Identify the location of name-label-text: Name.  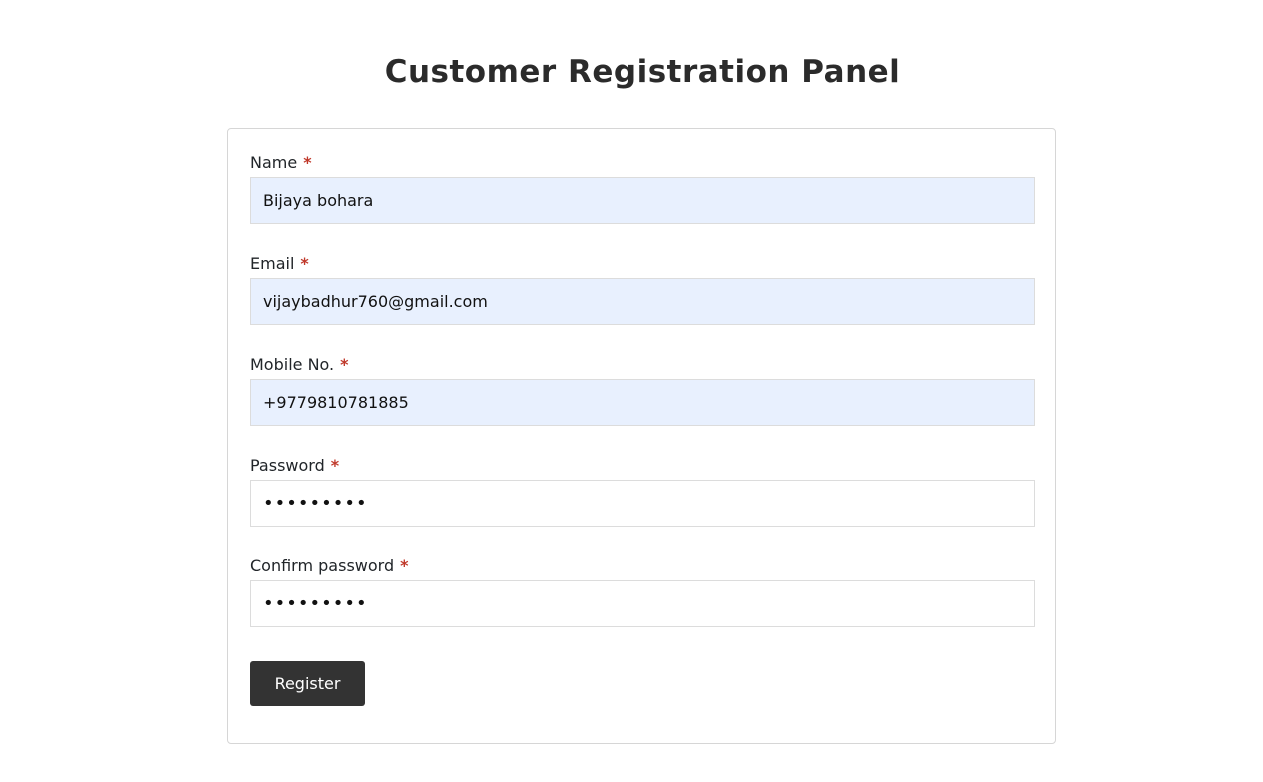
(274, 162).